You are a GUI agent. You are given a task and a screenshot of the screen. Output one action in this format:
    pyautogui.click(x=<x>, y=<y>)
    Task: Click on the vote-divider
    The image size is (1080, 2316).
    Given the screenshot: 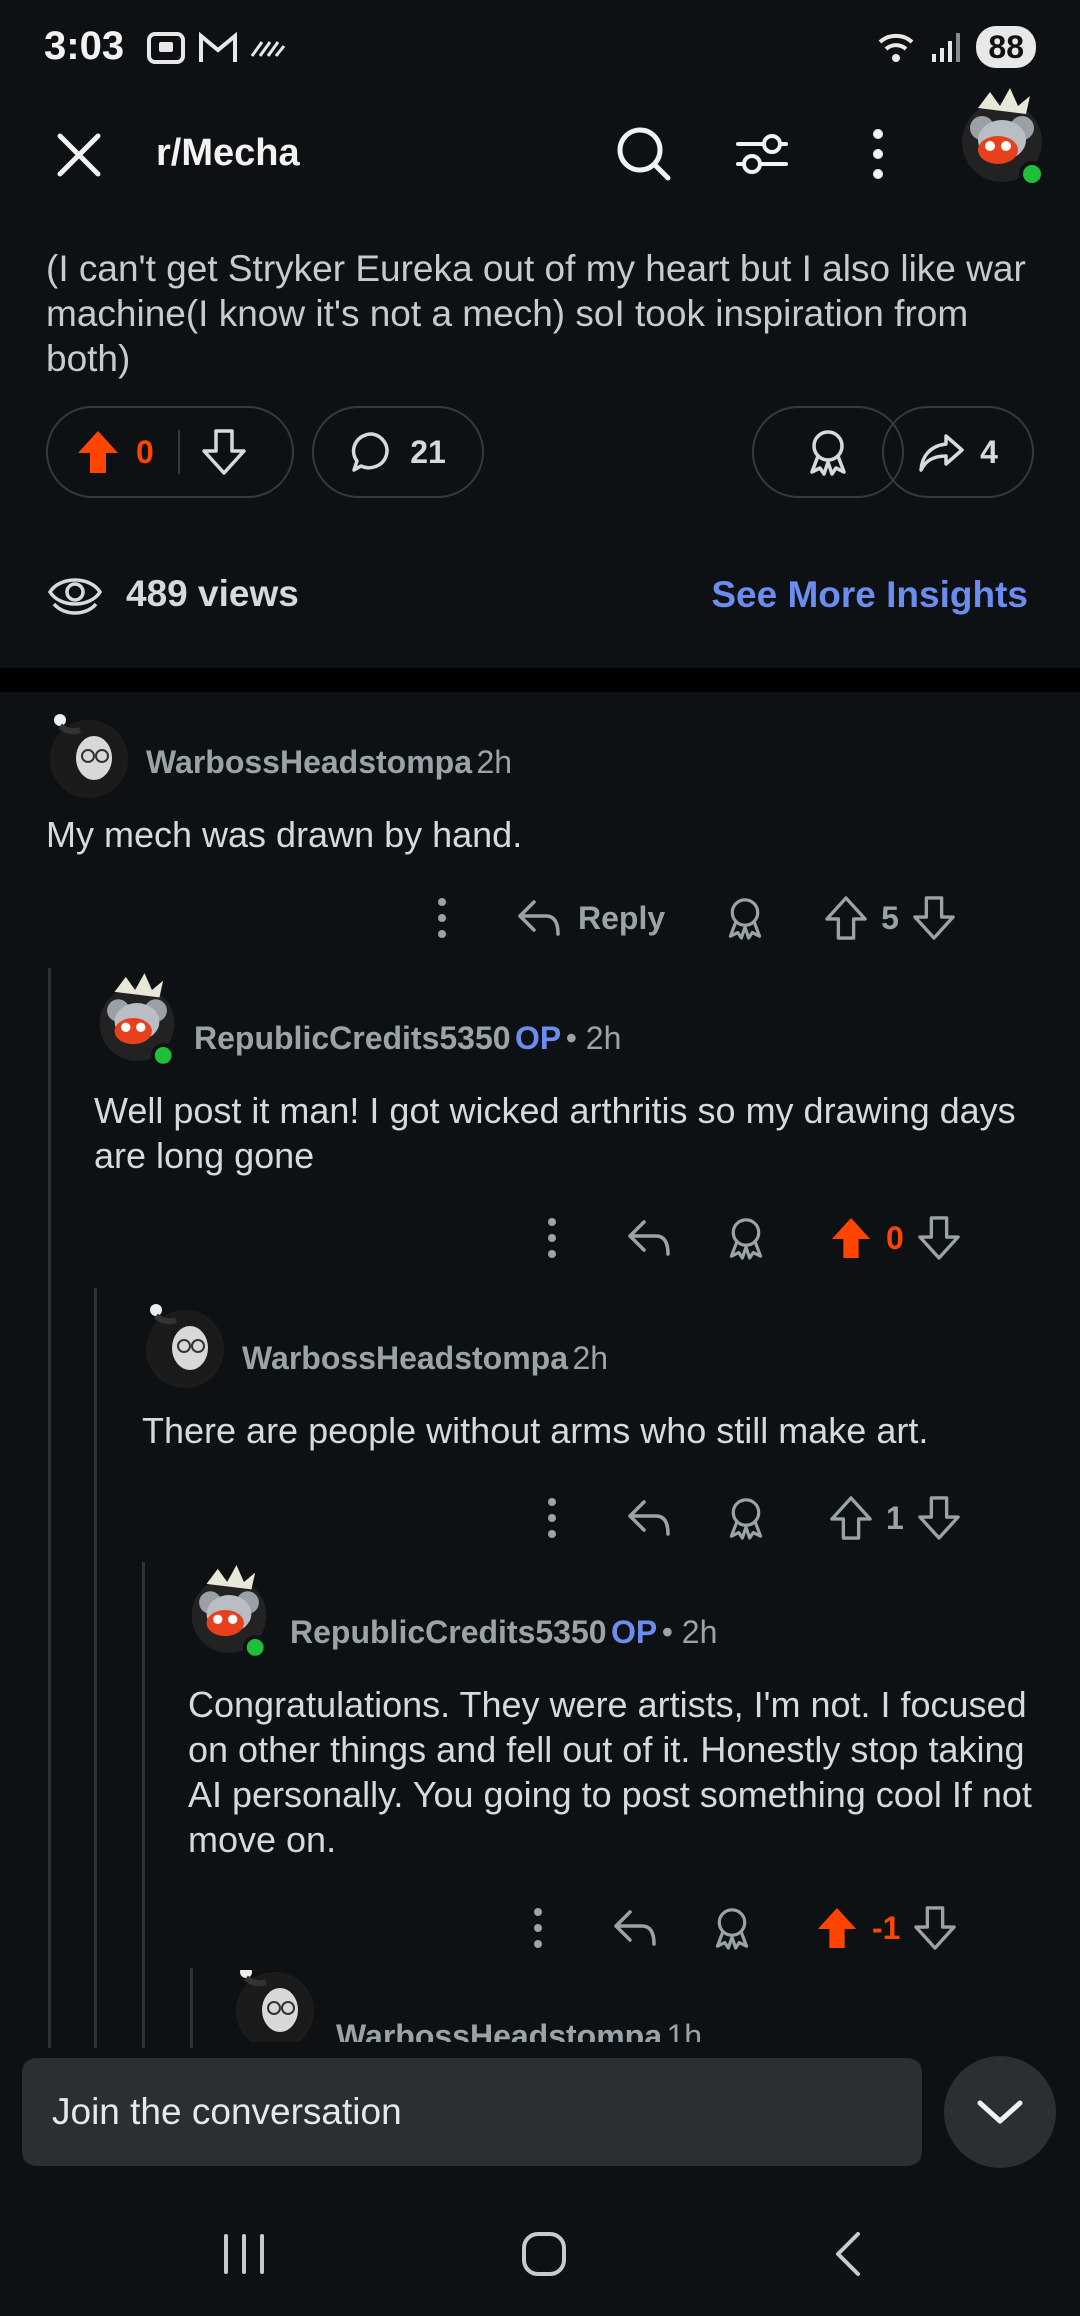 What is the action you would take?
    pyautogui.click(x=178, y=452)
    